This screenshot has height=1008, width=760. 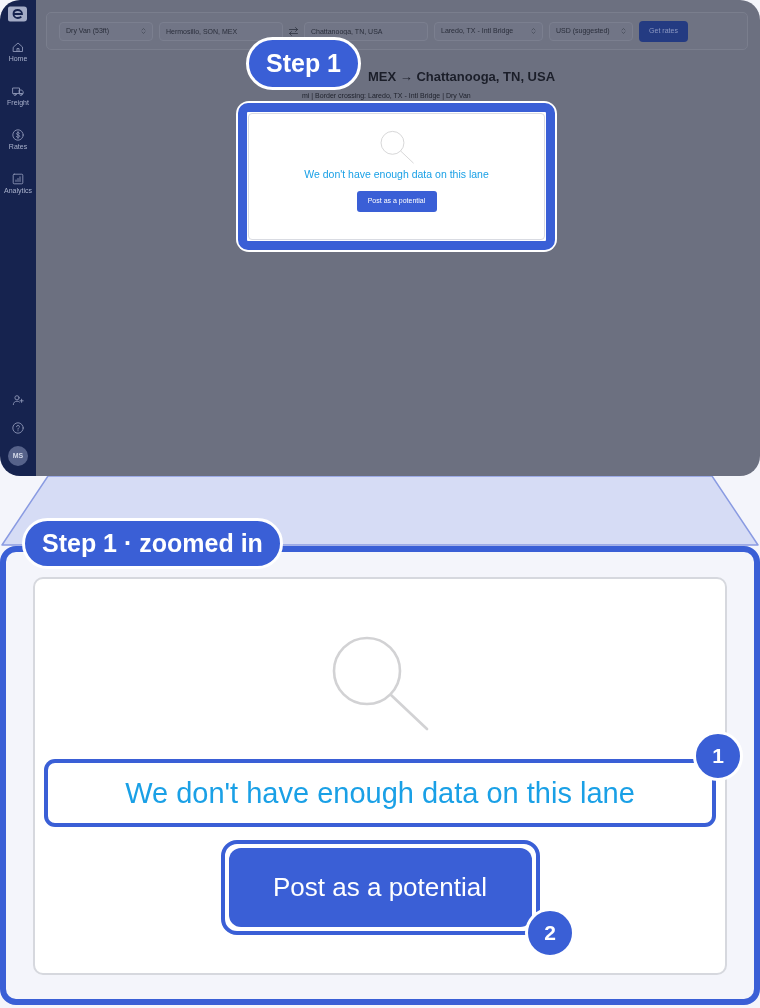 What do you see at coordinates (18, 91) in the screenshot?
I see `truck-icon` at bounding box center [18, 91].